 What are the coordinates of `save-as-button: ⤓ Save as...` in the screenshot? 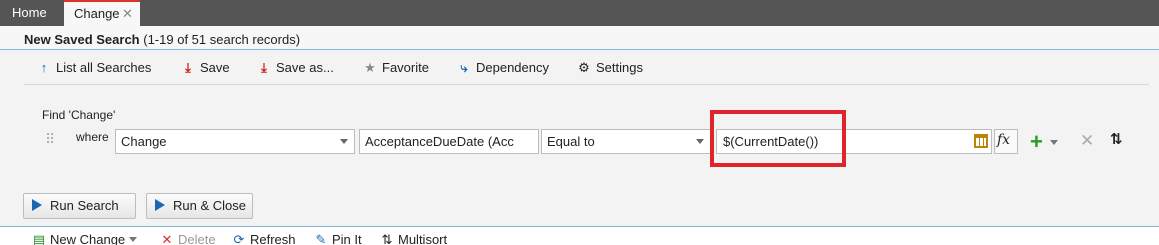 It's located at (295, 68).